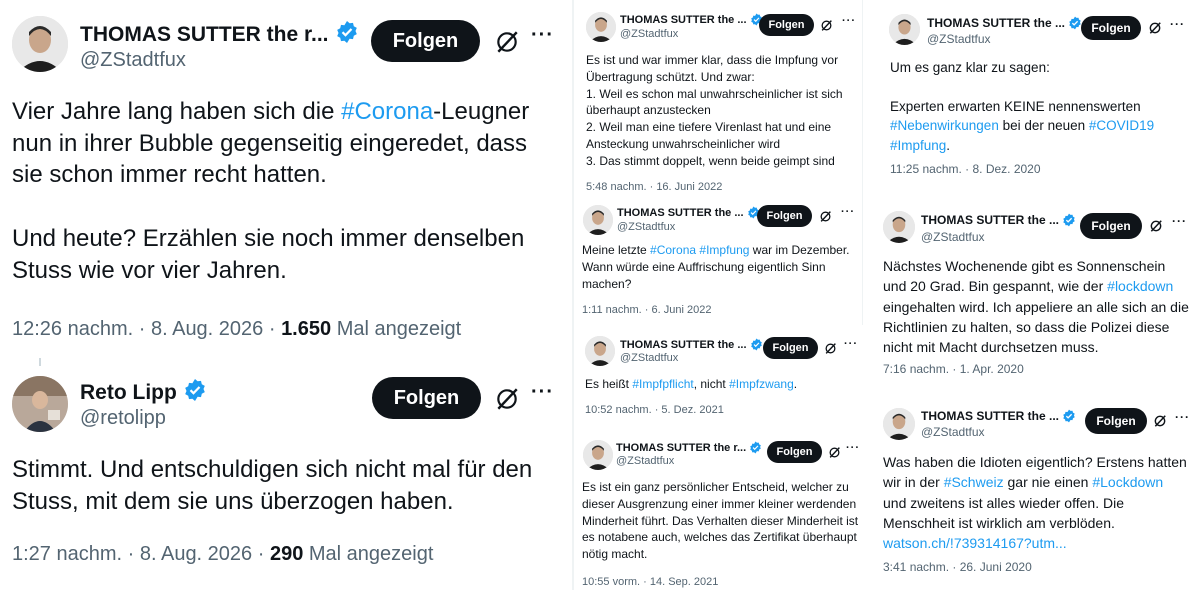  I want to click on tweet-text: Es heißt #Impfpflicht, nicht #Impfzwang., so click(691, 384).